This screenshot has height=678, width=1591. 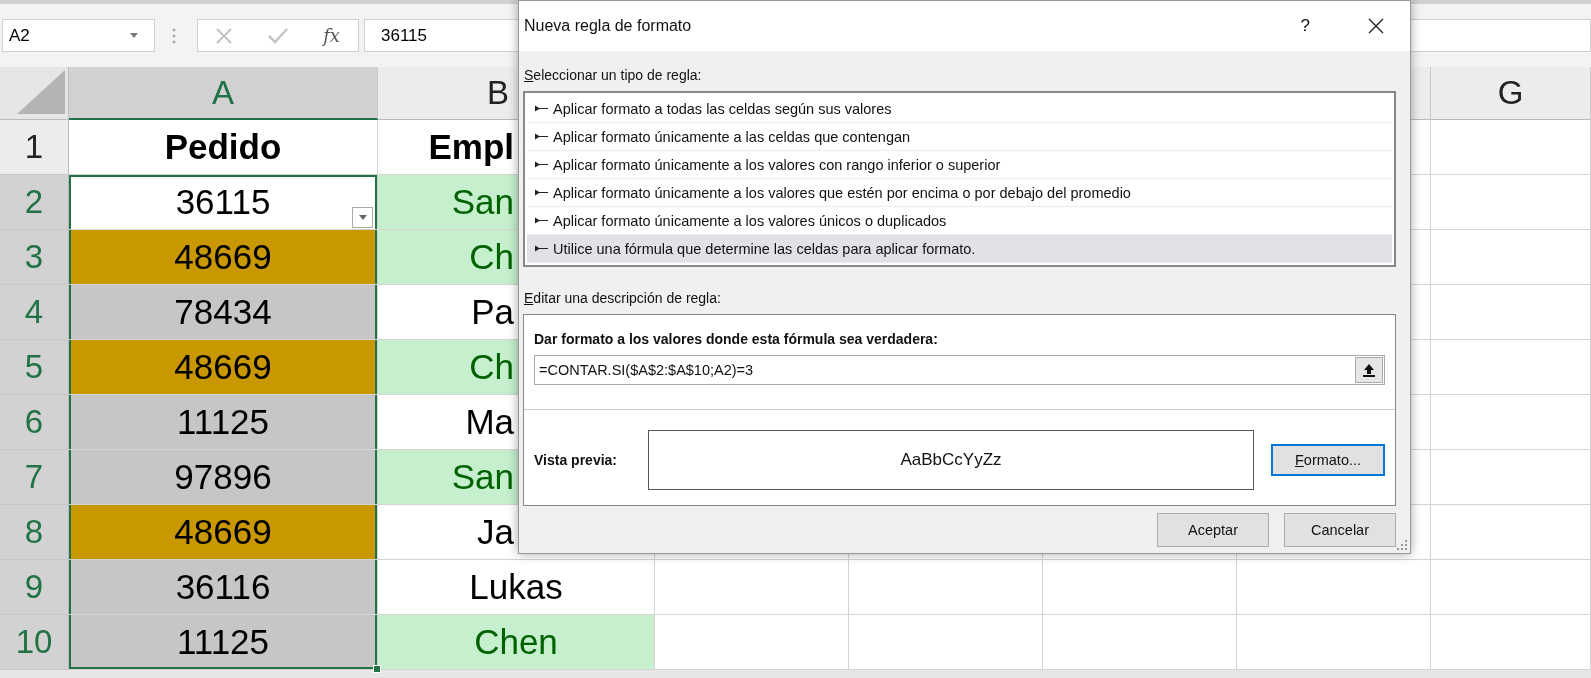 What do you see at coordinates (1213, 530) in the screenshot?
I see `ok-button: Aceptar` at bounding box center [1213, 530].